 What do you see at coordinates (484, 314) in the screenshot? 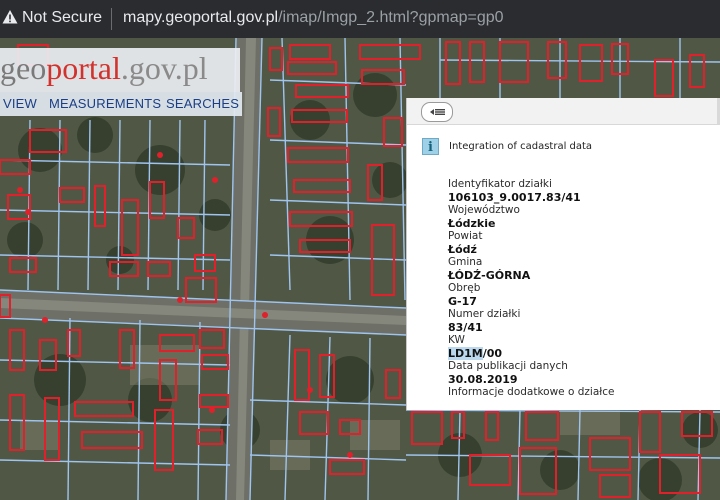
I see `attr-label: Numer działki` at bounding box center [484, 314].